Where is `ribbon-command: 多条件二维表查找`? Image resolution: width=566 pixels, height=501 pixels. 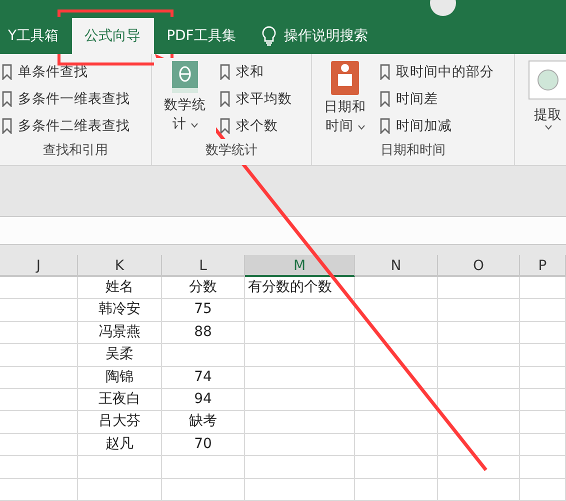 ribbon-command: 多条件二维表查找 is located at coordinates (66, 126).